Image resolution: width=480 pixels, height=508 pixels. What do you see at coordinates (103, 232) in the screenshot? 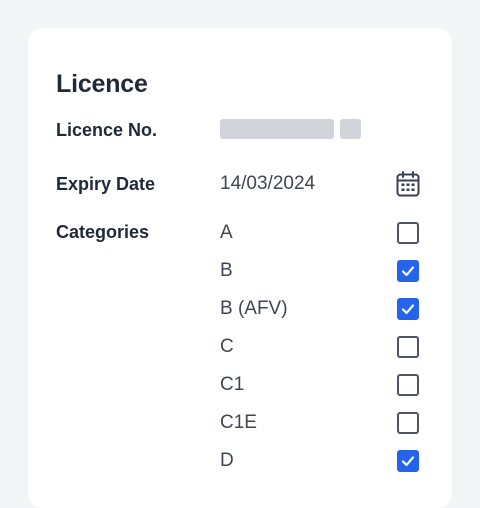
I see `categories-label: Categories` at bounding box center [103, 232].